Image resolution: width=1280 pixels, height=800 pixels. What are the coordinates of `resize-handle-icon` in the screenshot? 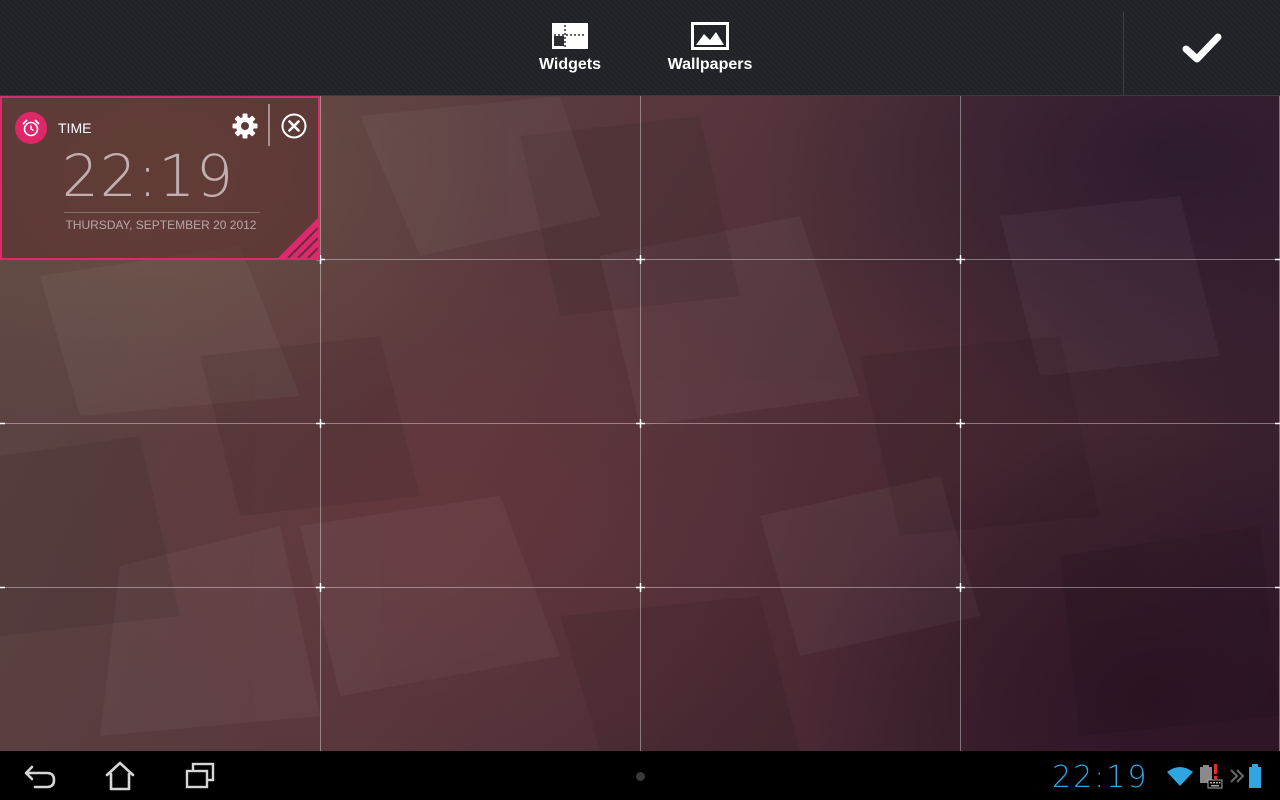 It's located at (298, 238).